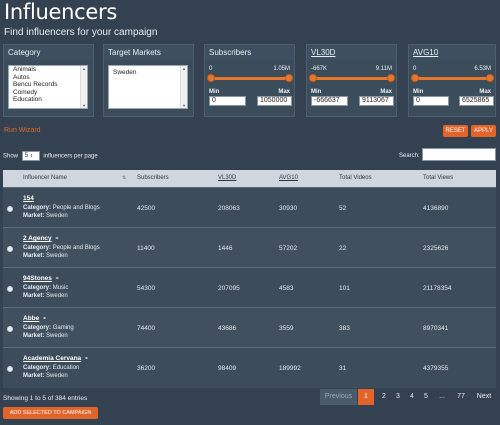 The width and height of the screenshot is (500, 425). Describe the element at coordinates (148, 87) in the screenshot. I see `markets-listbox: Sweden ▲ ▼` at that location.